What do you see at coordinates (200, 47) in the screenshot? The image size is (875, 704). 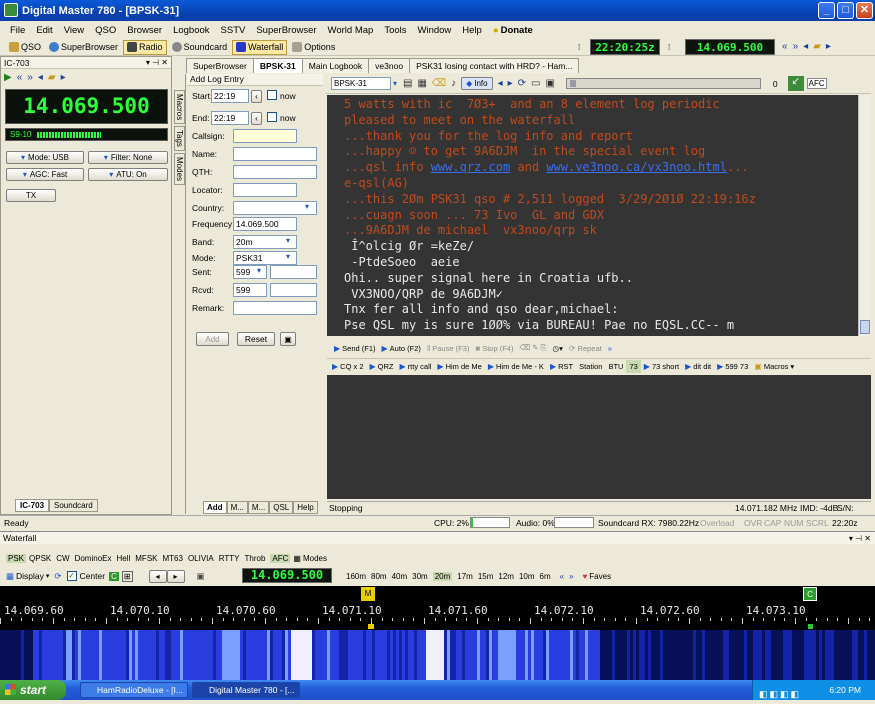 I see `toolbar-soundcard: Soundcard` at bounding box center [200, 47].